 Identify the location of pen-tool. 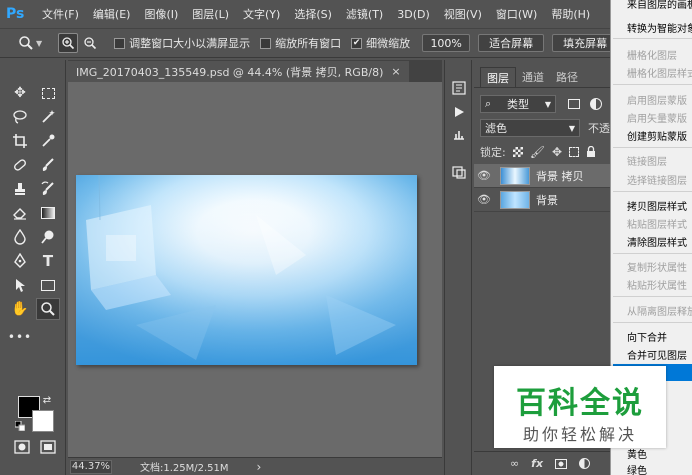
(20, 261).